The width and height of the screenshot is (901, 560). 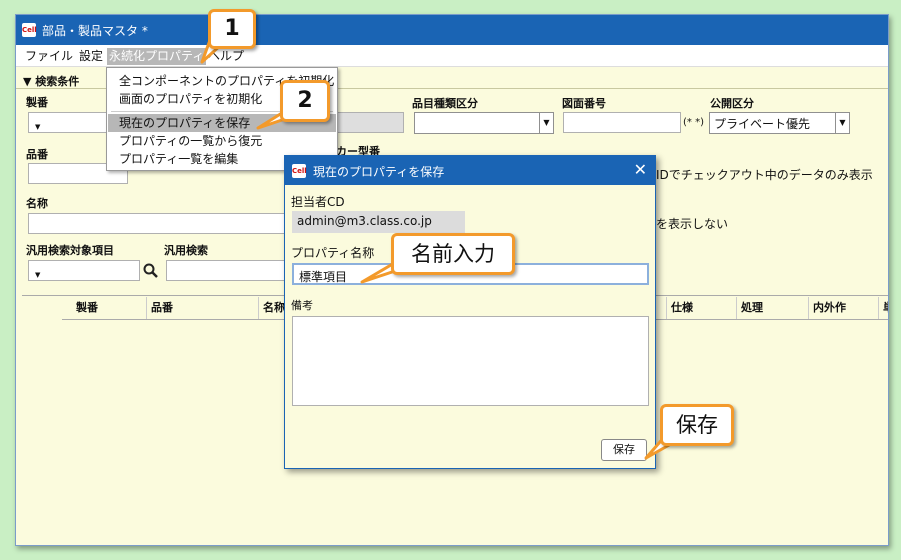 I want to click on enter-name-callout: 名前入力, so click(x=453, y=254).